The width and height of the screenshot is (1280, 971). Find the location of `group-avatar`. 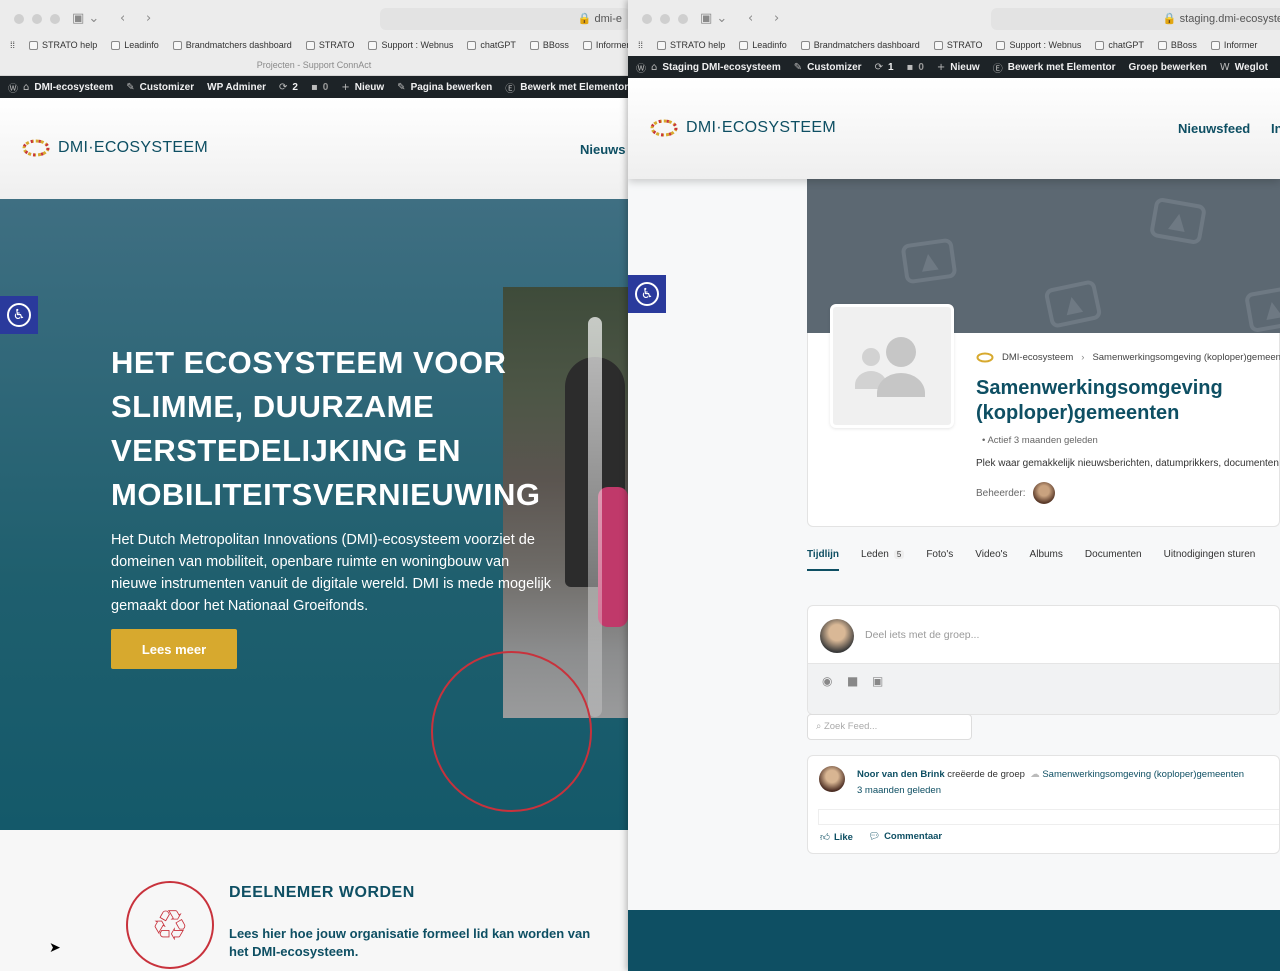

group-avatar is located at coordinates (892, 366).